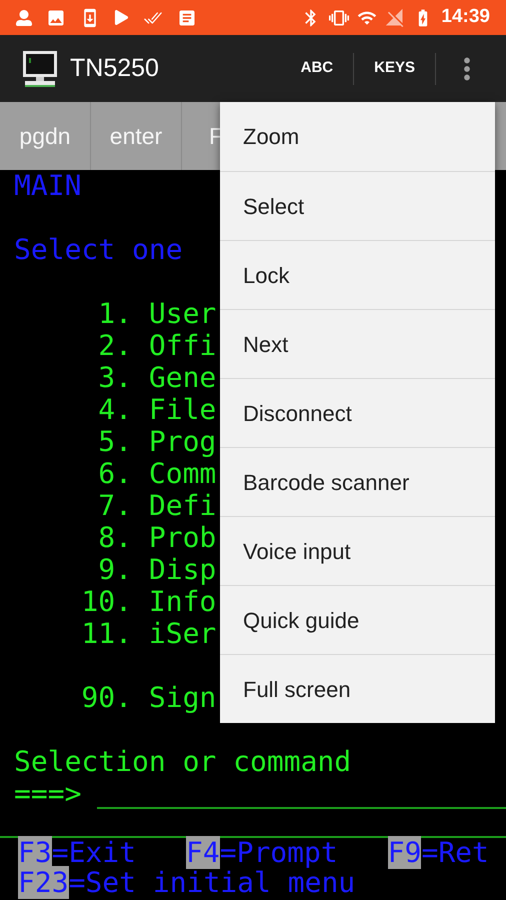 The width and height of the screenshot is (506, 900). I want to click on play-icon, so click(121, 17).